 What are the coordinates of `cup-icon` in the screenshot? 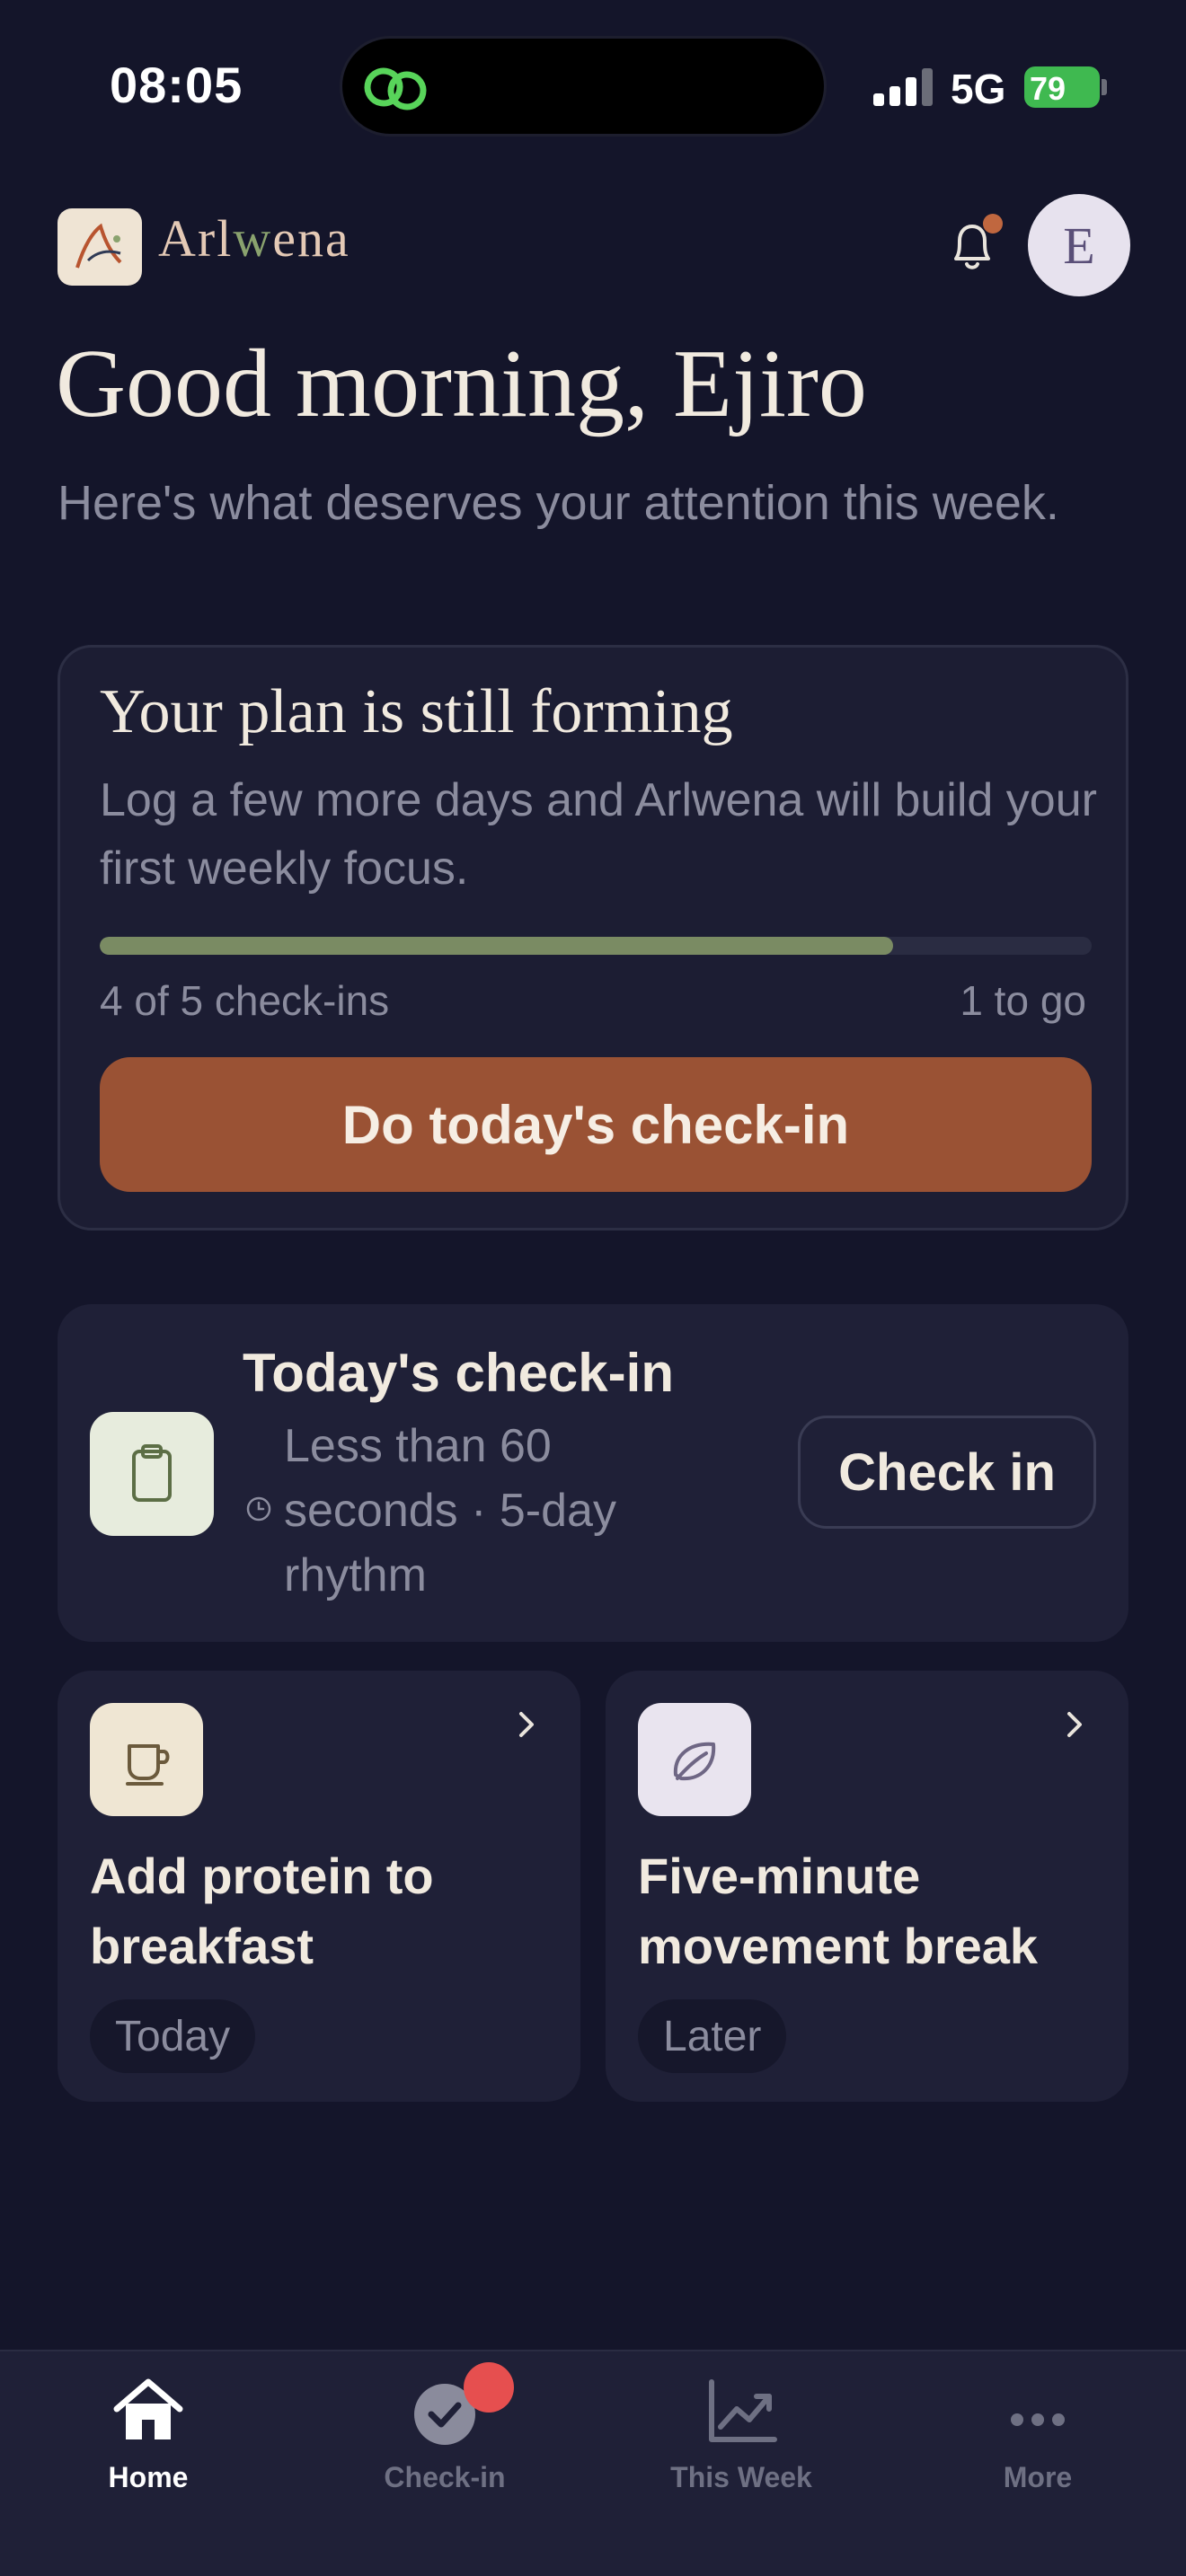 It's located at (148, 1765).